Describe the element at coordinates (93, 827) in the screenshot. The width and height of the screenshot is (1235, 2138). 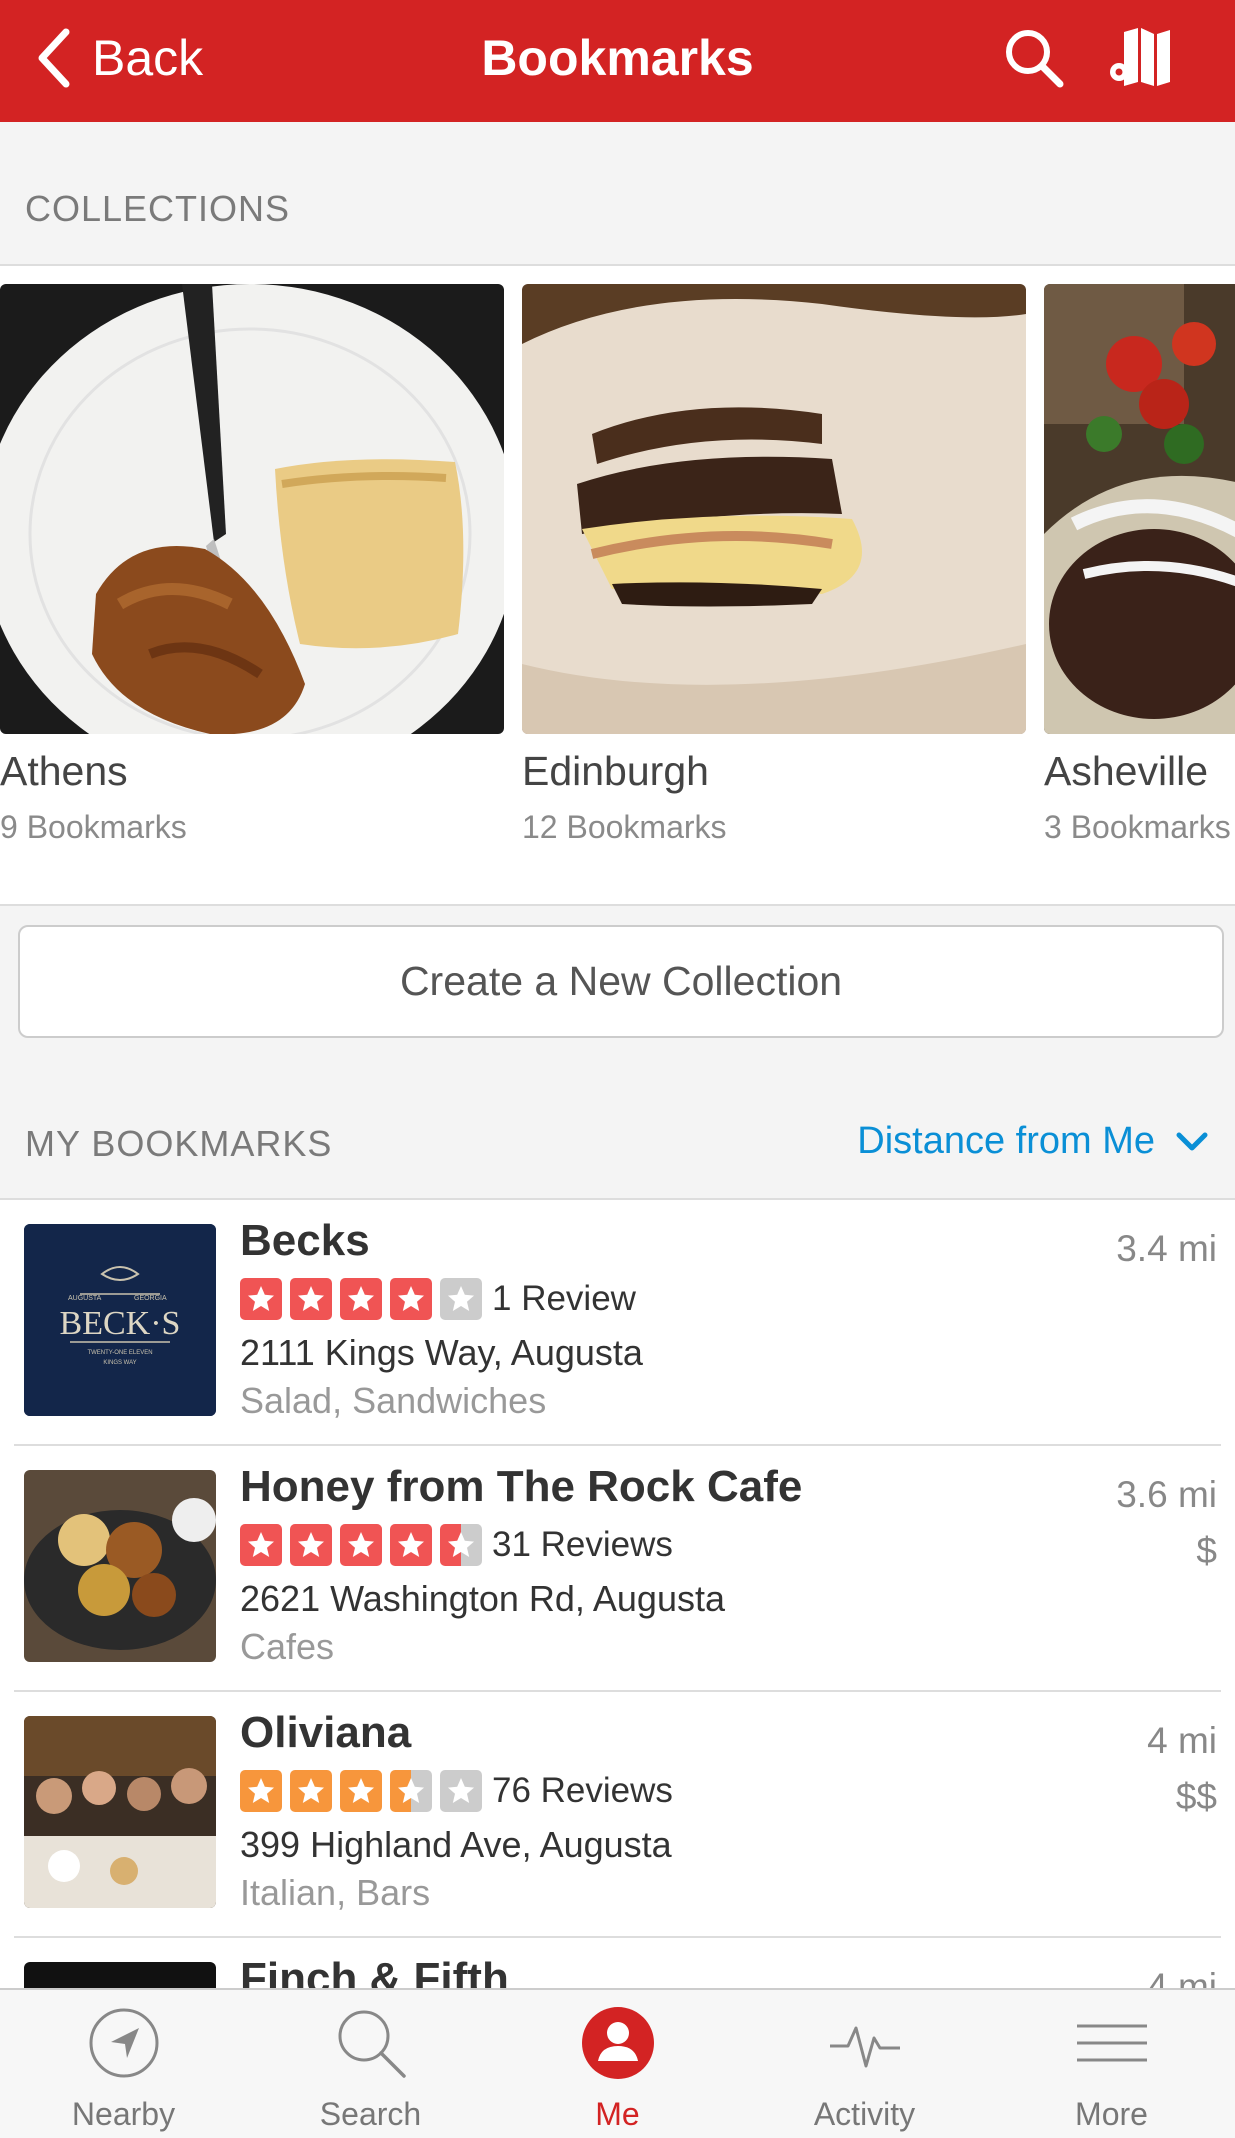
I see `collection-count: 9 Bookmarks` at that location.